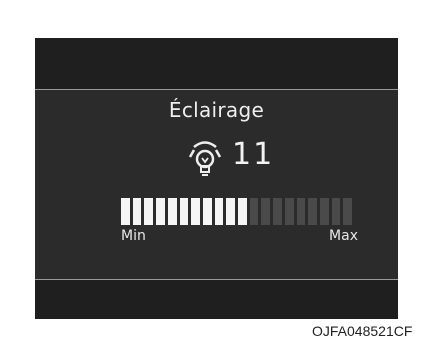 The width and height of the screenshot is (435, 343). I want to click on top-bar, so click(216, 63).